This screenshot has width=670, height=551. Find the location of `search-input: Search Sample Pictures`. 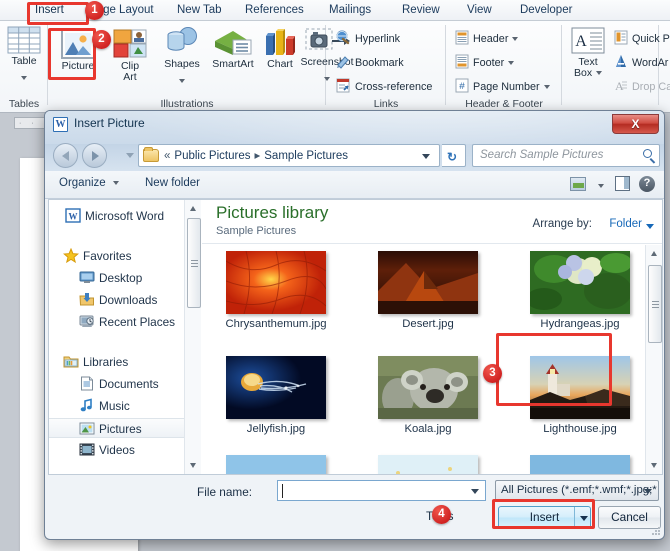

search-input: Search Sample Pictures is located at coordinates (541, 155).